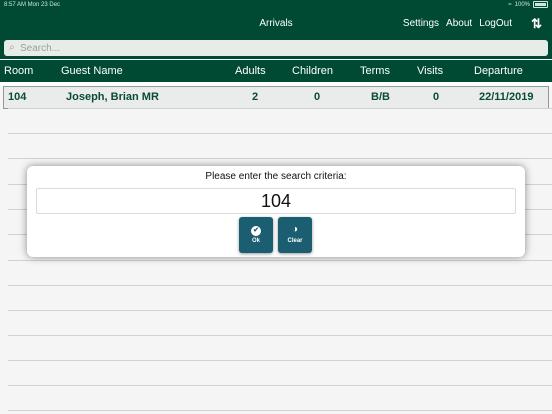  Describe the element at coordinates (276, 176) in the screenshot. I see `dialog-prompt: Please enter the search criteria:` at that location.